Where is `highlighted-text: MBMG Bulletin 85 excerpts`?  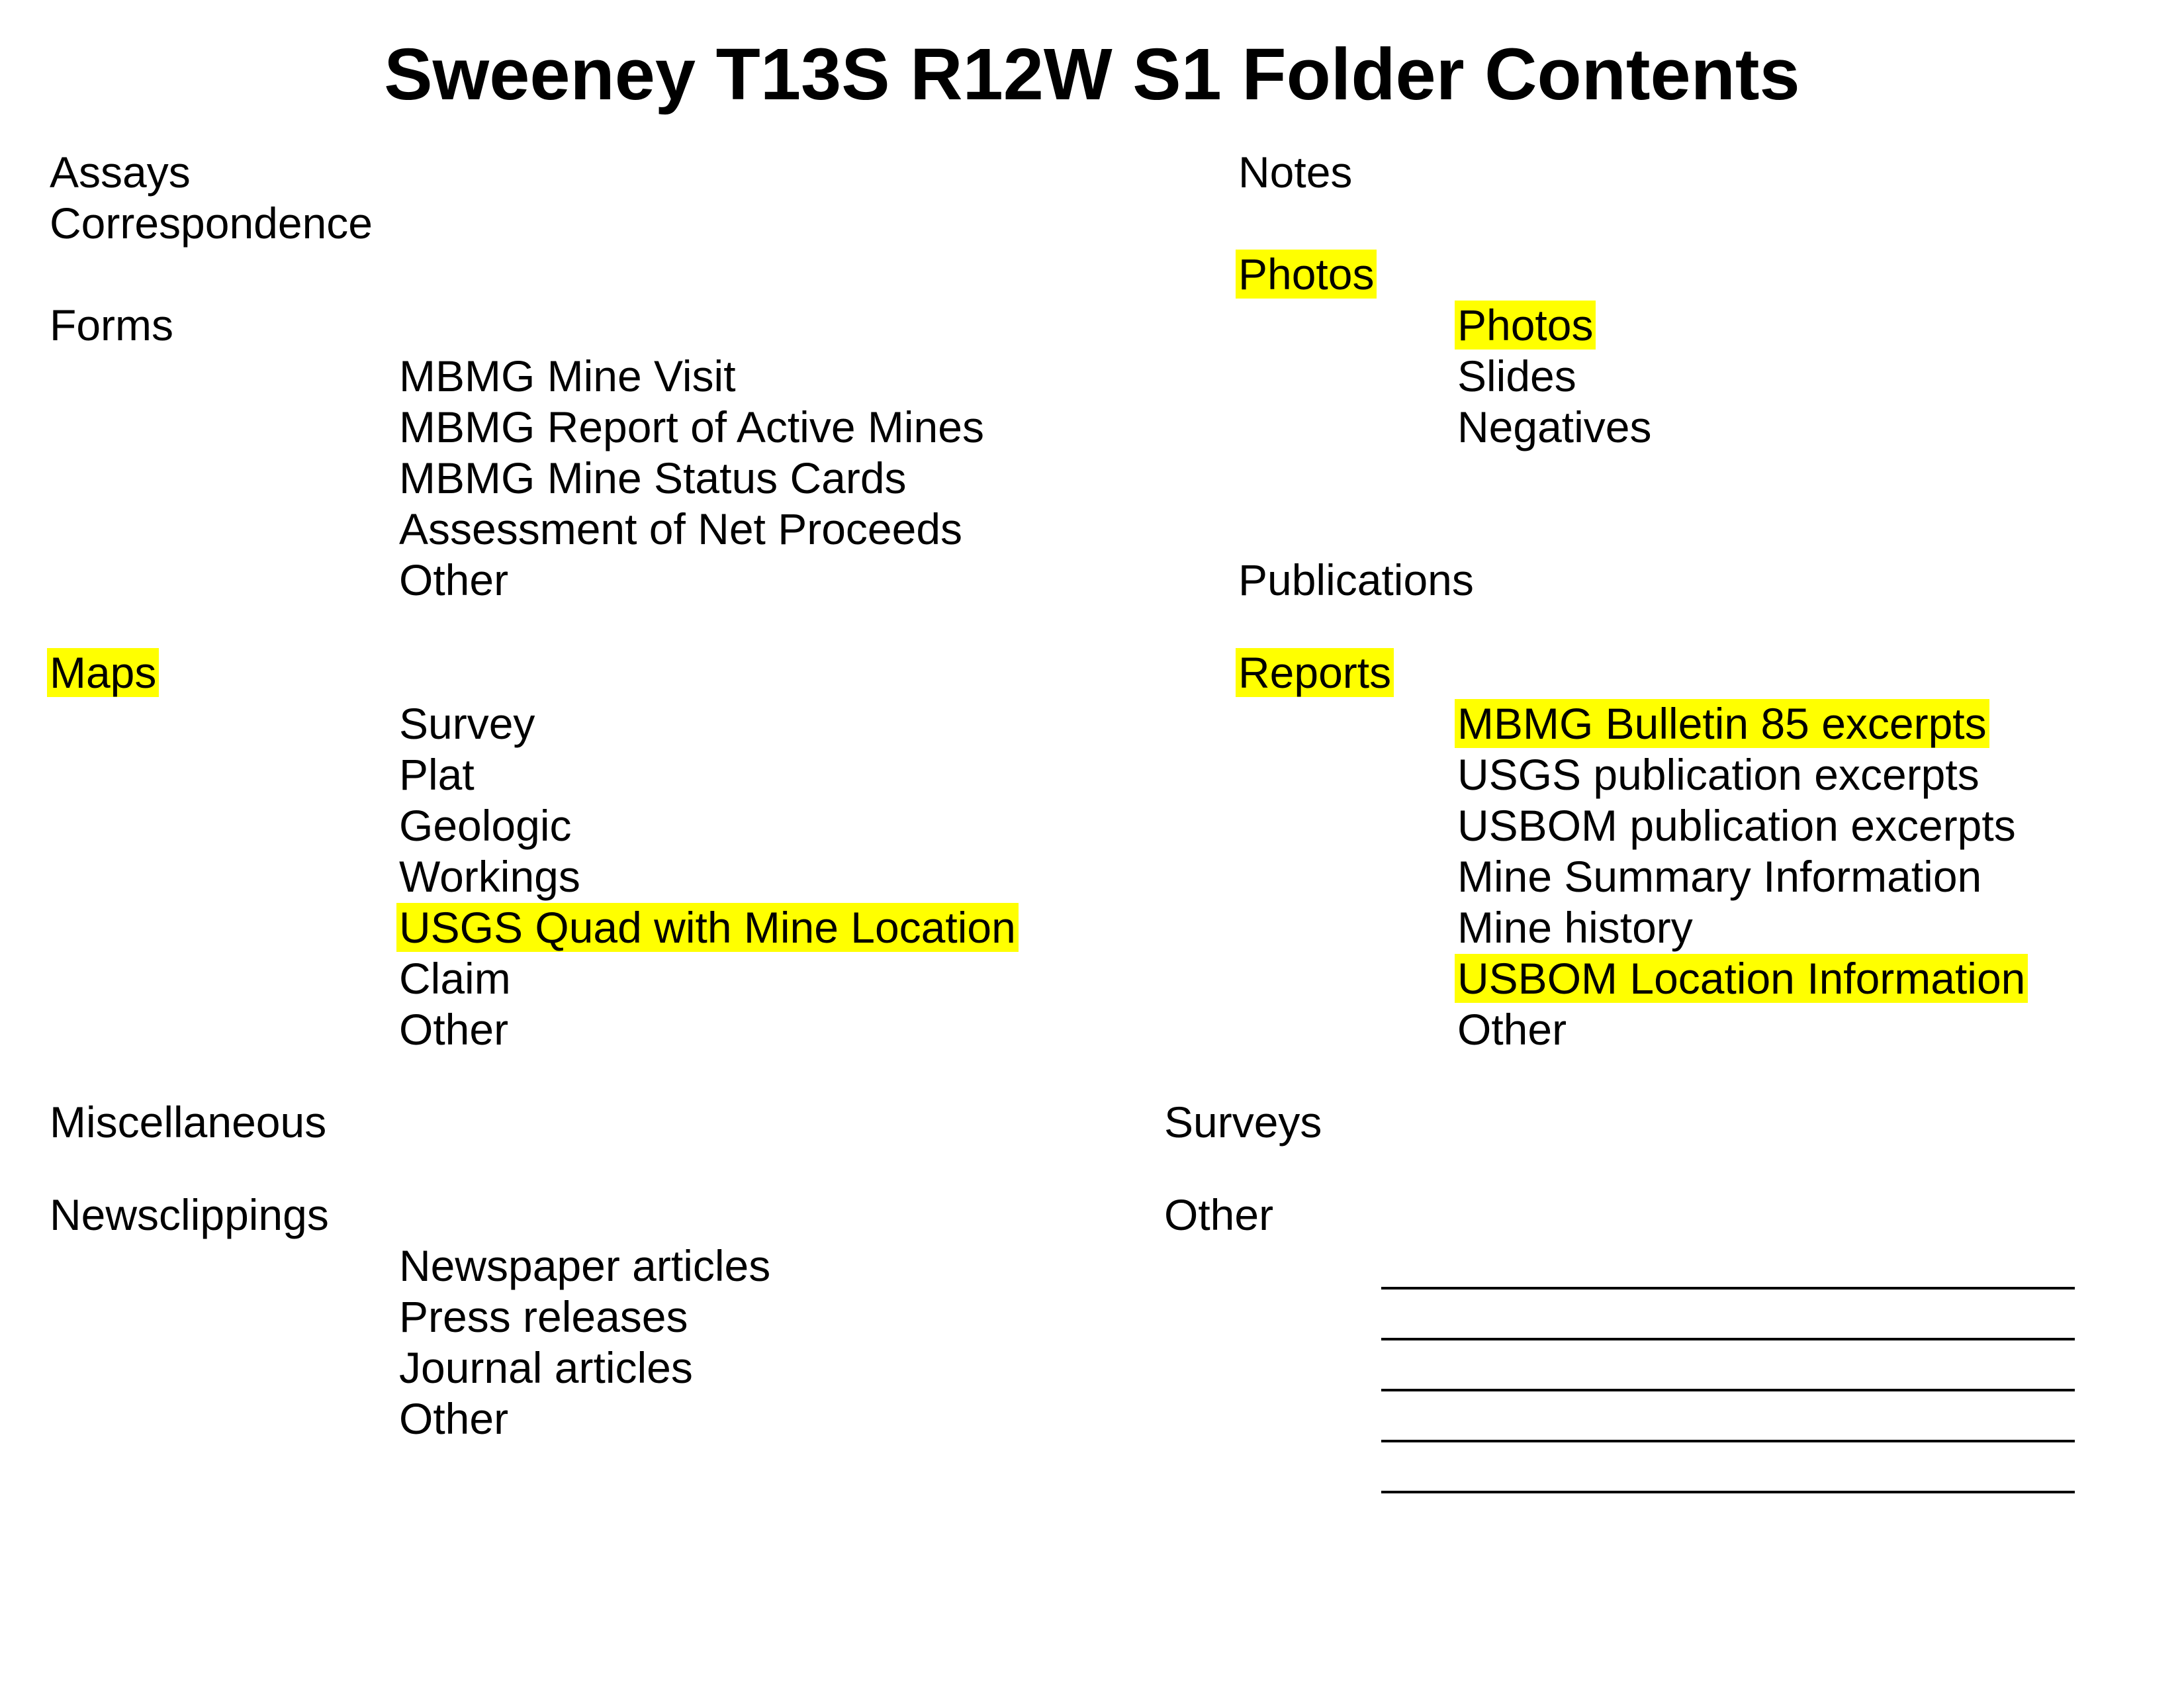
highlighted-text: MBMG Bulletin 85 excerpts is located at coordinates (1722, 723).